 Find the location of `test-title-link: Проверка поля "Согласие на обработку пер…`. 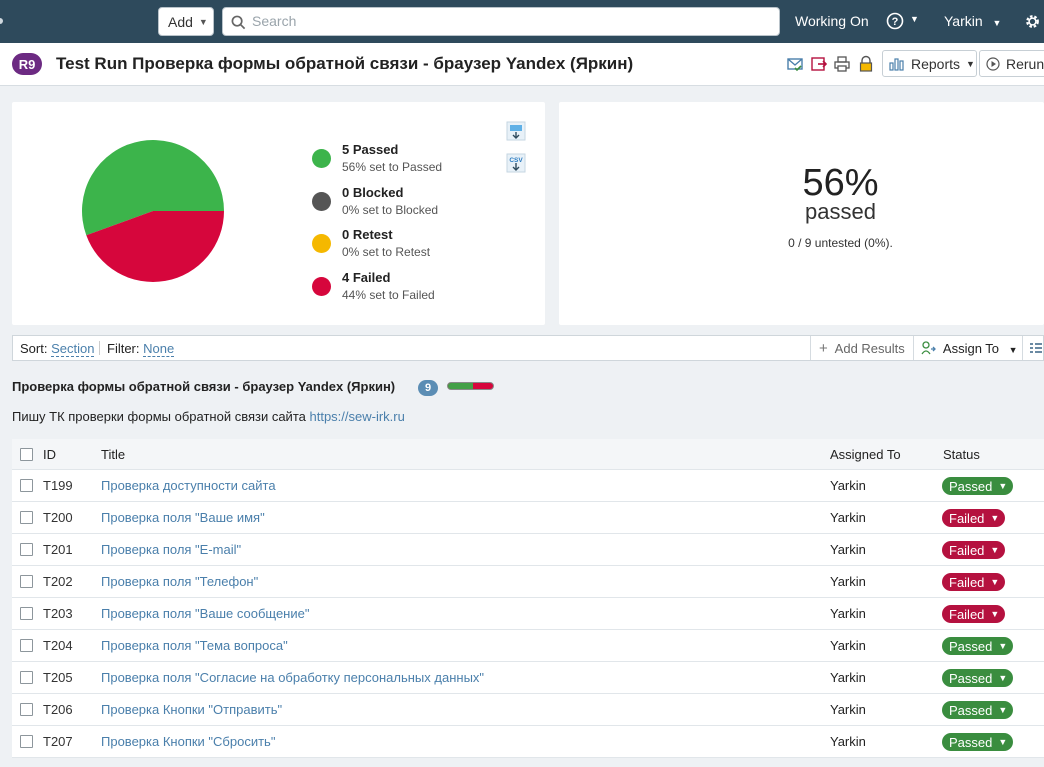

test-title-link: Проверка поля "Согласие на обработку пер… is located at coordinates (292, 677).